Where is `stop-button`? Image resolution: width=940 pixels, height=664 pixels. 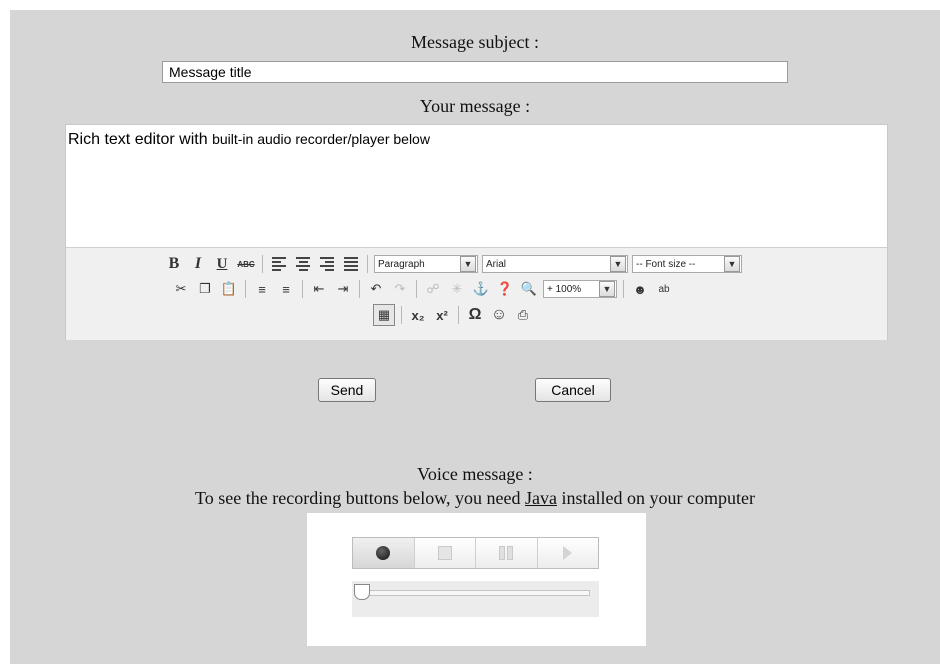
stop-button is located at coordinates (445, 553).